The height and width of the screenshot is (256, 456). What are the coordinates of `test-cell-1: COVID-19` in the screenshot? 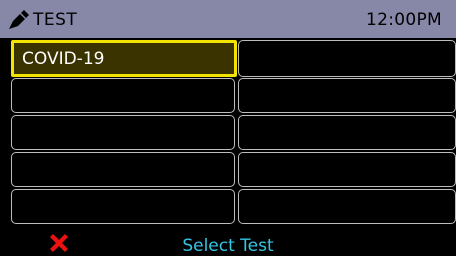 It's located at (124, 58).